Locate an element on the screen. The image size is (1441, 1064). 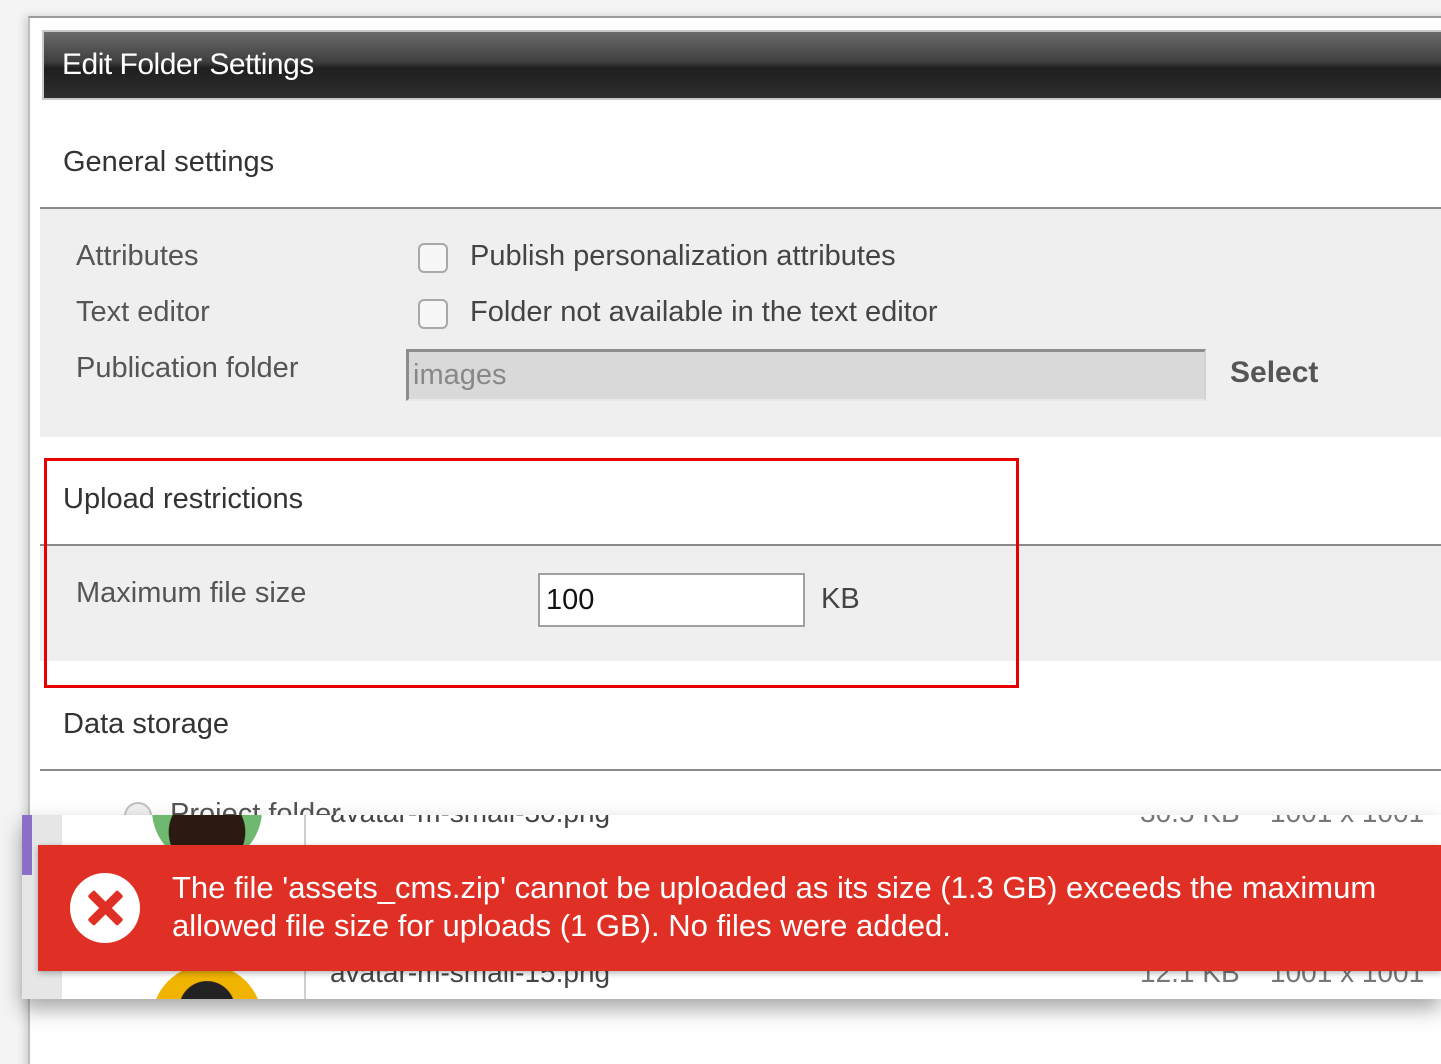
publication-folder-input is located at coordinates (806, 375).